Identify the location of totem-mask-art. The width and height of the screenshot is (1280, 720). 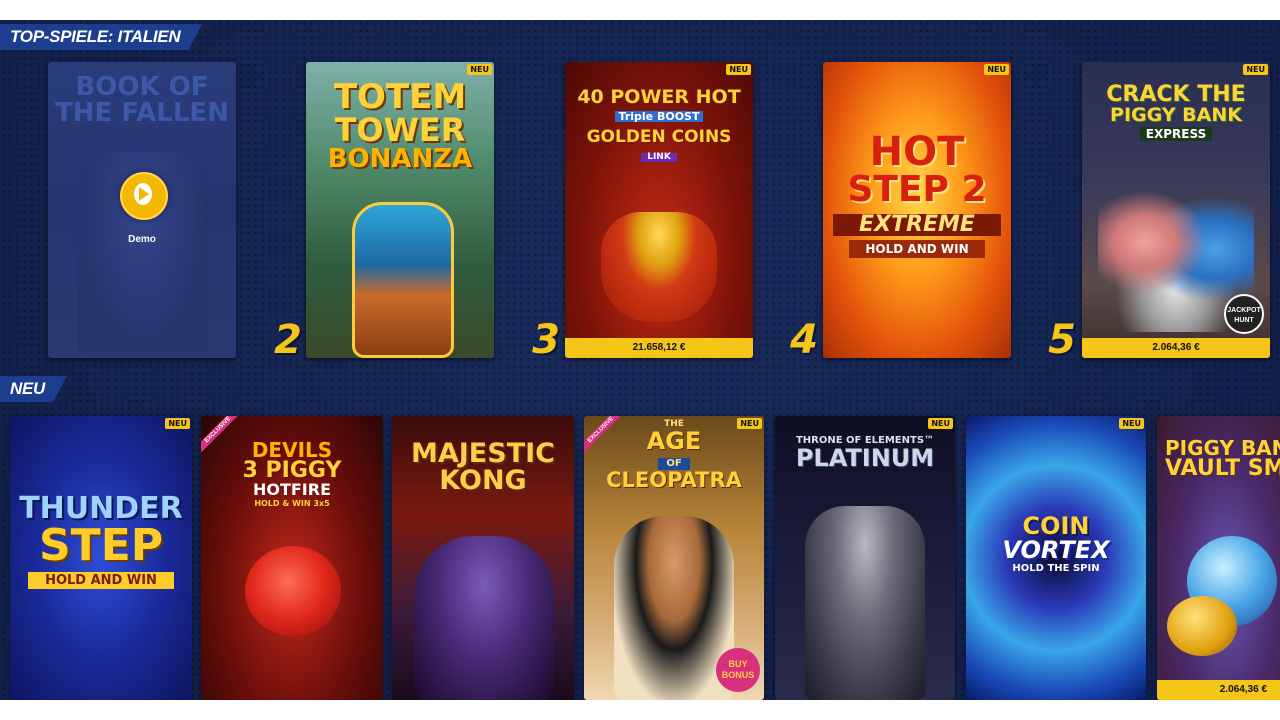
(403, 280).